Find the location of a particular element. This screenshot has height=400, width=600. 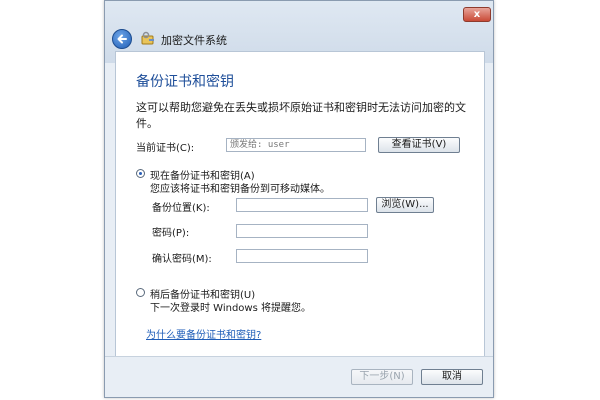

why-backup-link: 为什么要备份证书和密钥? is located at coordinates (203, 333).